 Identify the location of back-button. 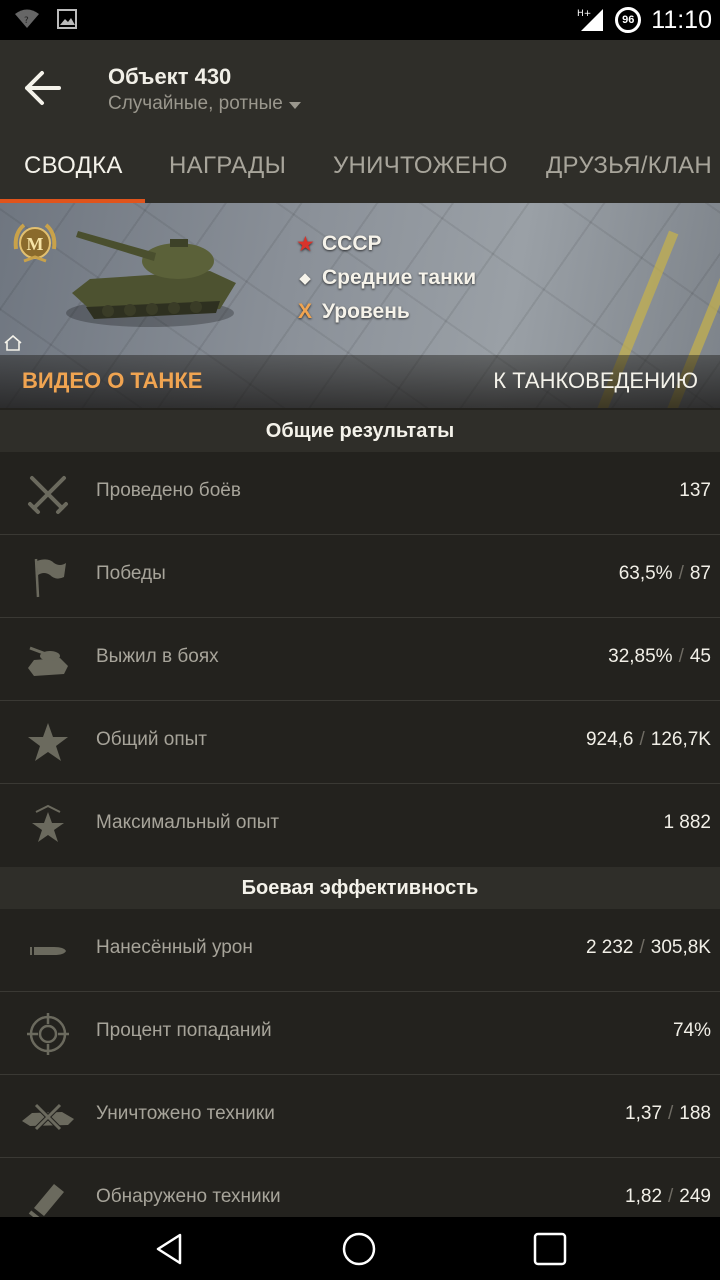
(42, 88).